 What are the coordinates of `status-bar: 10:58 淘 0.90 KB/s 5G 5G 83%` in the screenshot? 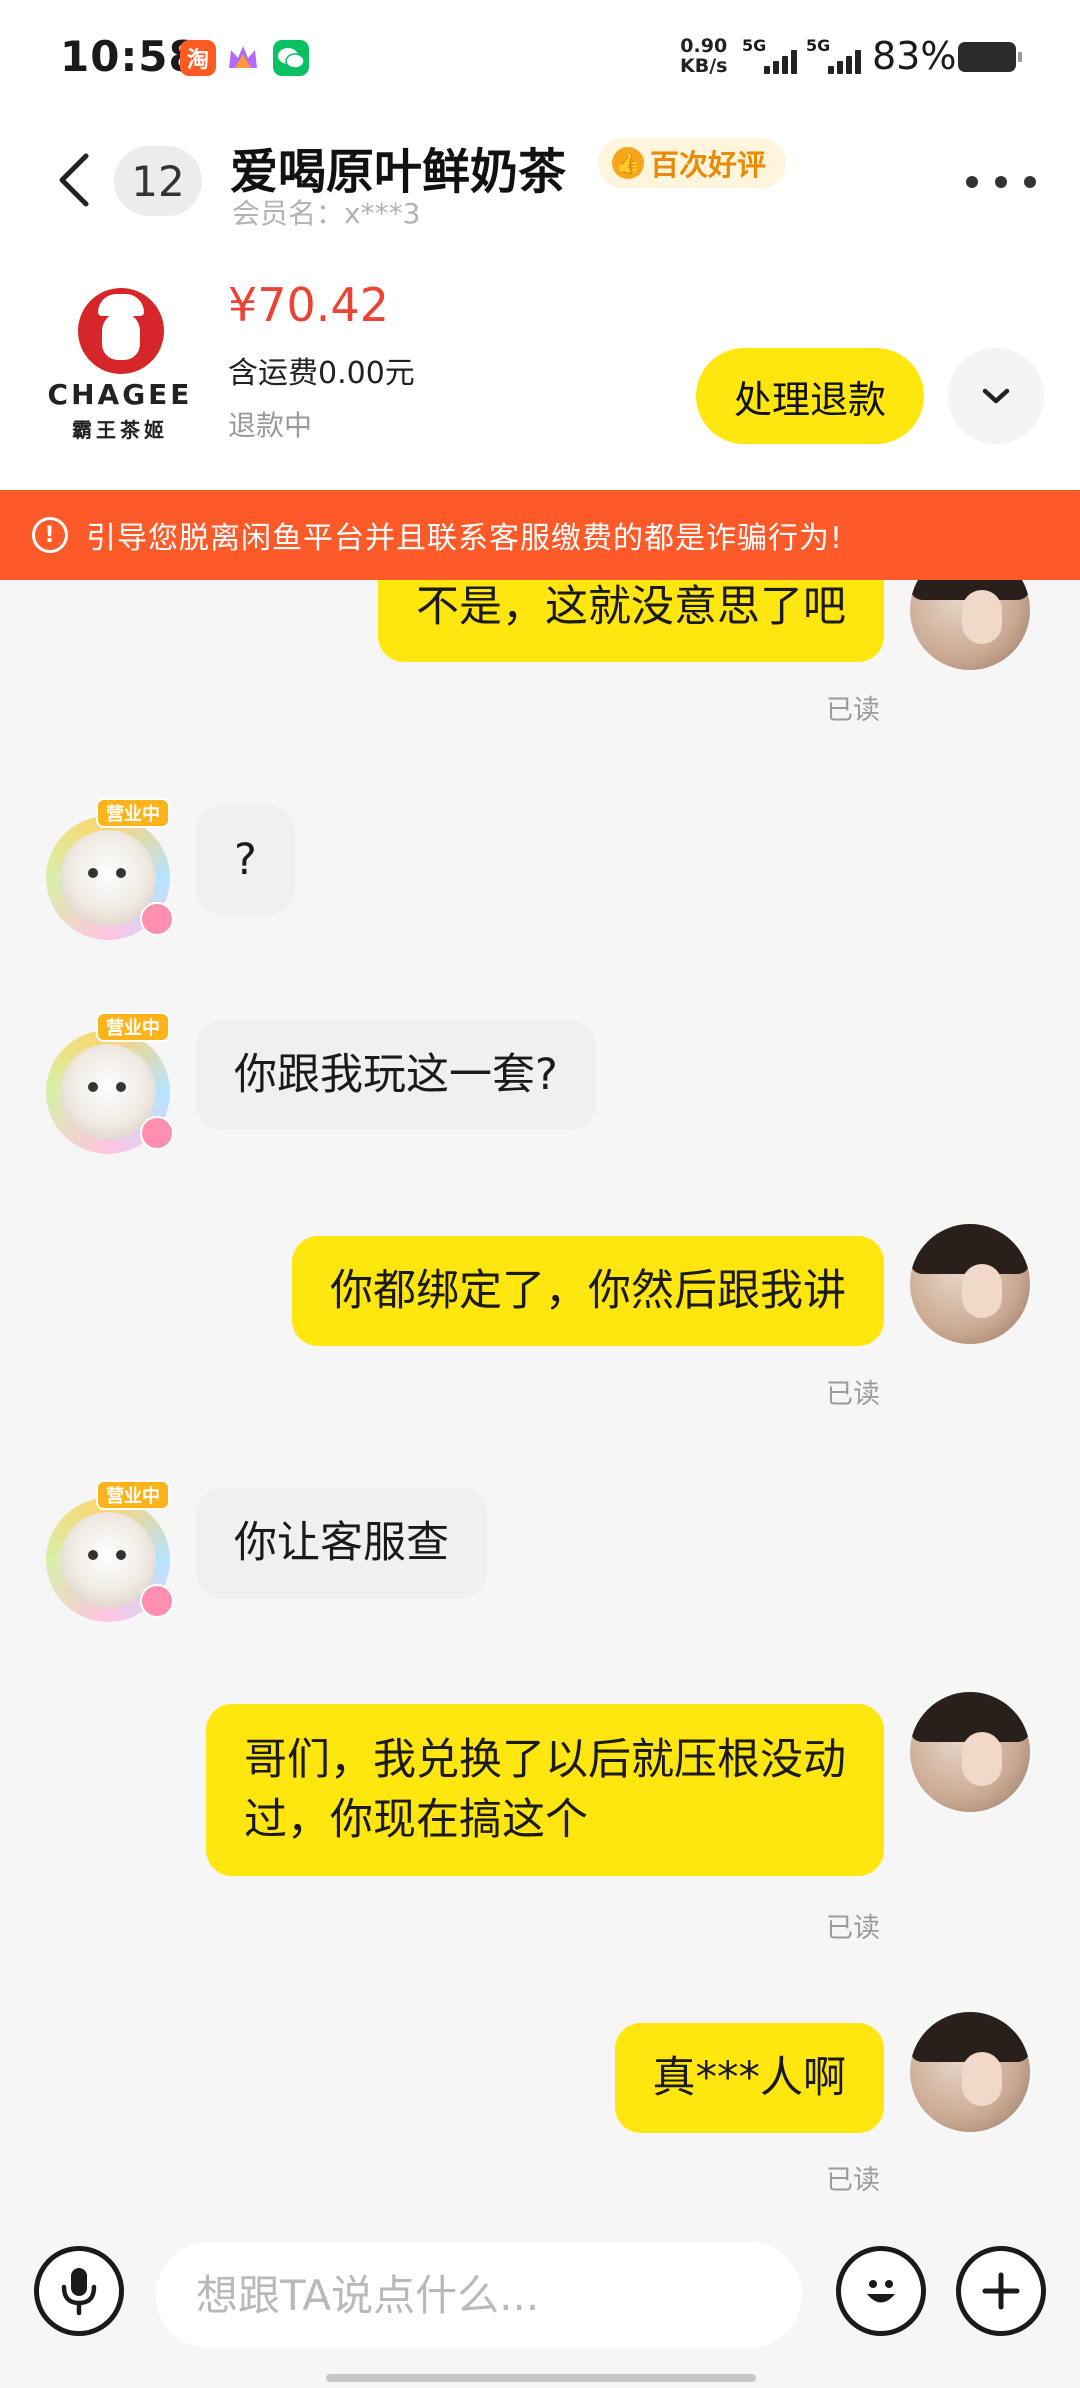 It's located at (540, 60).